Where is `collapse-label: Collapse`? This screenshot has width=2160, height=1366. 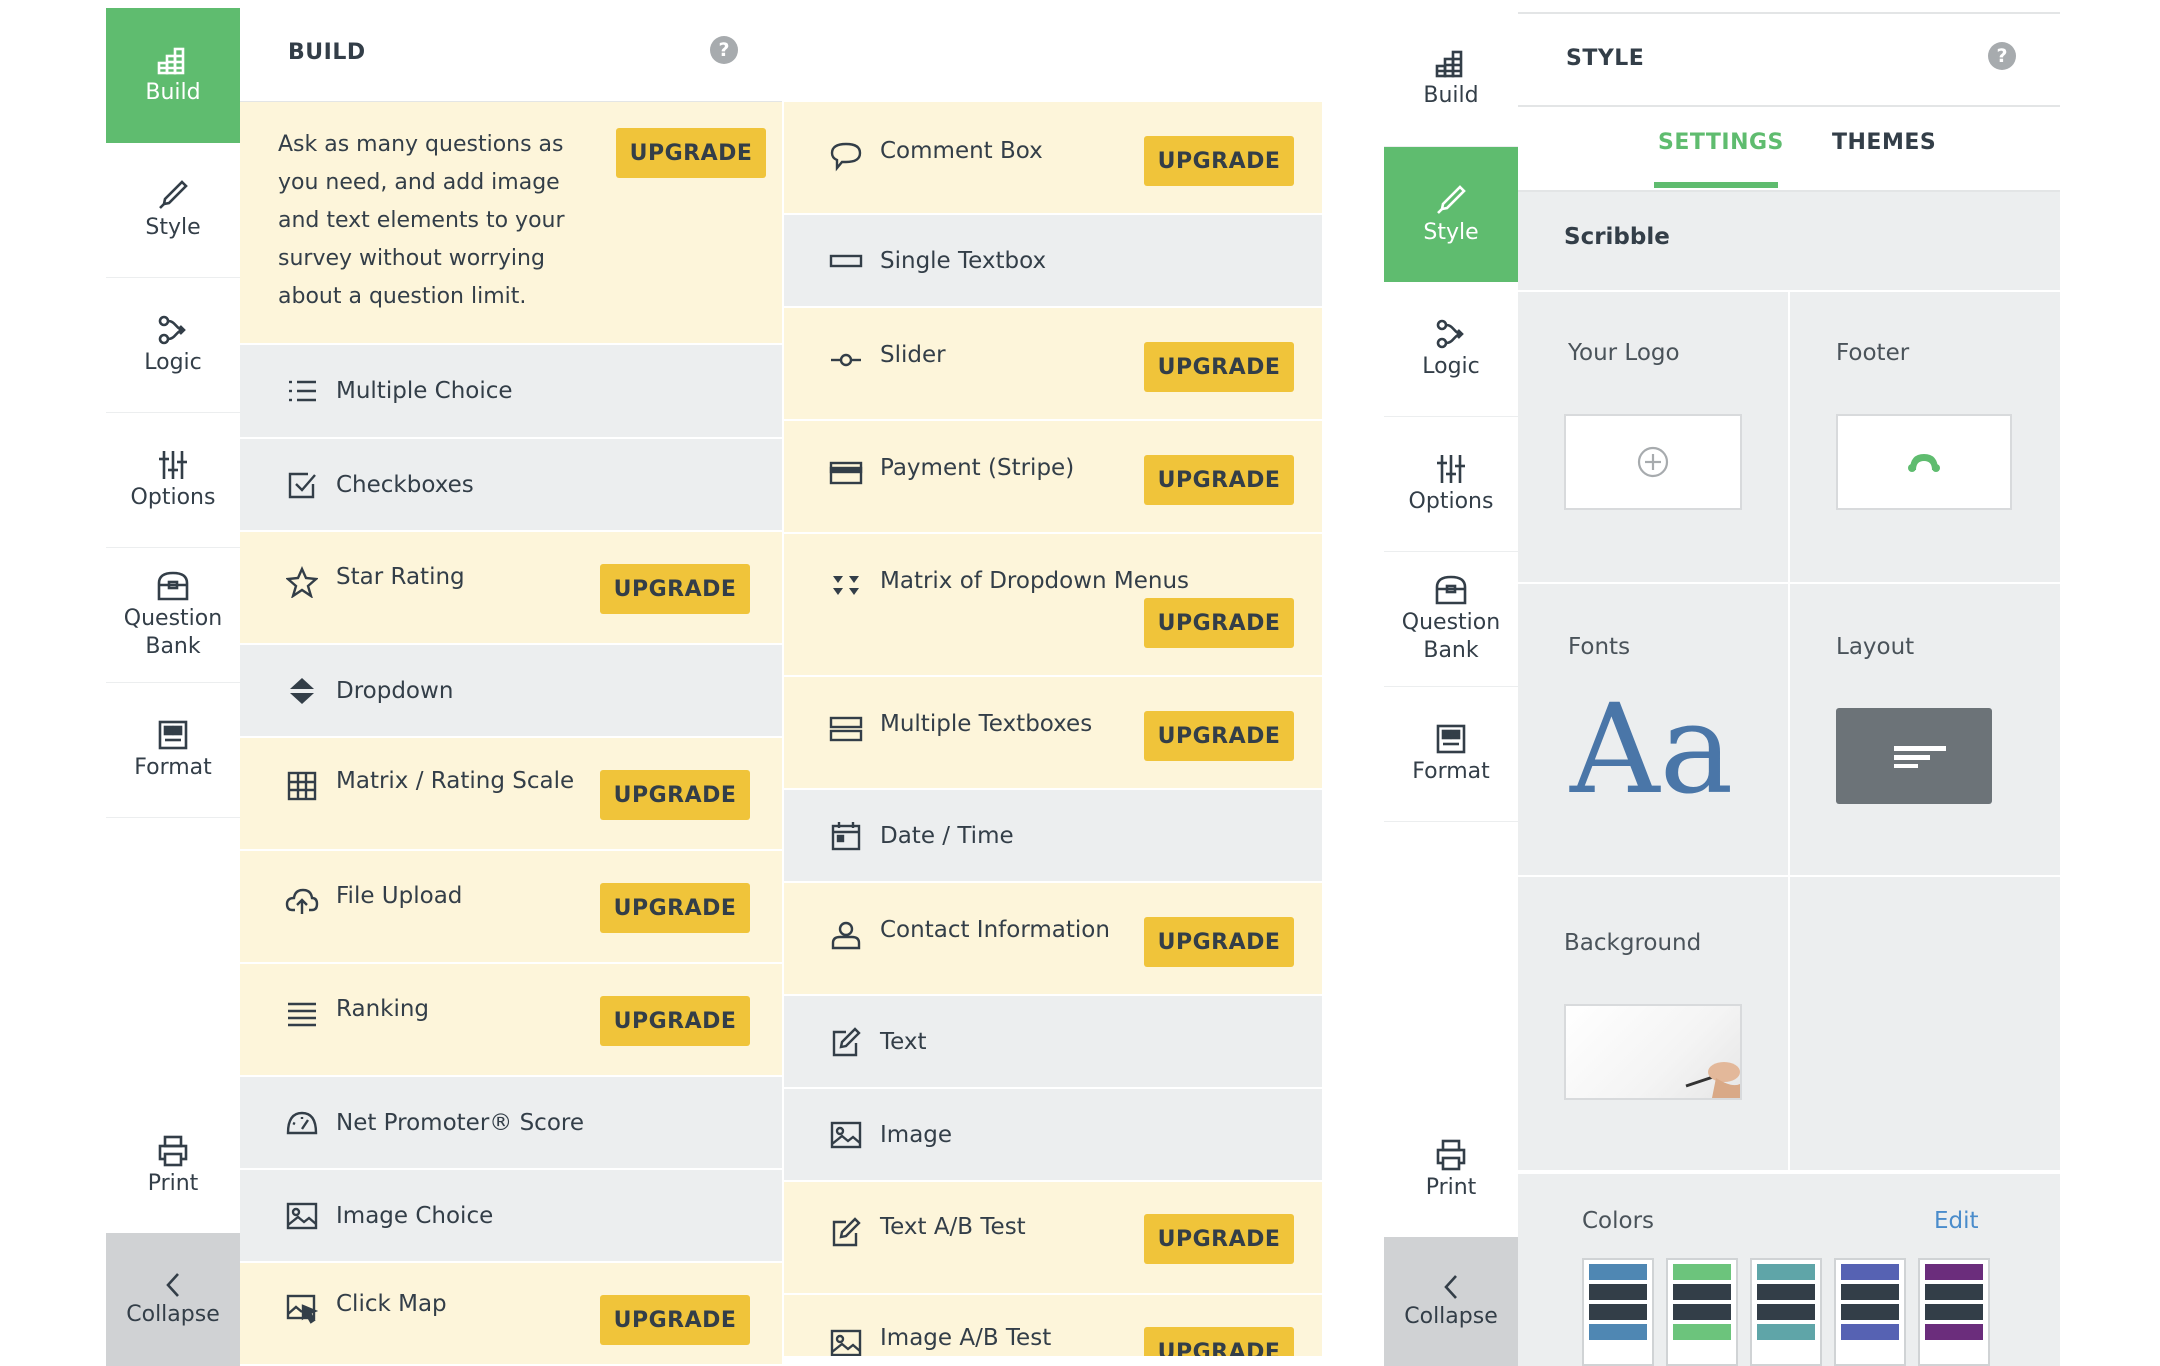 collapse-label: Collapse is located at coordinates (173, 1314).